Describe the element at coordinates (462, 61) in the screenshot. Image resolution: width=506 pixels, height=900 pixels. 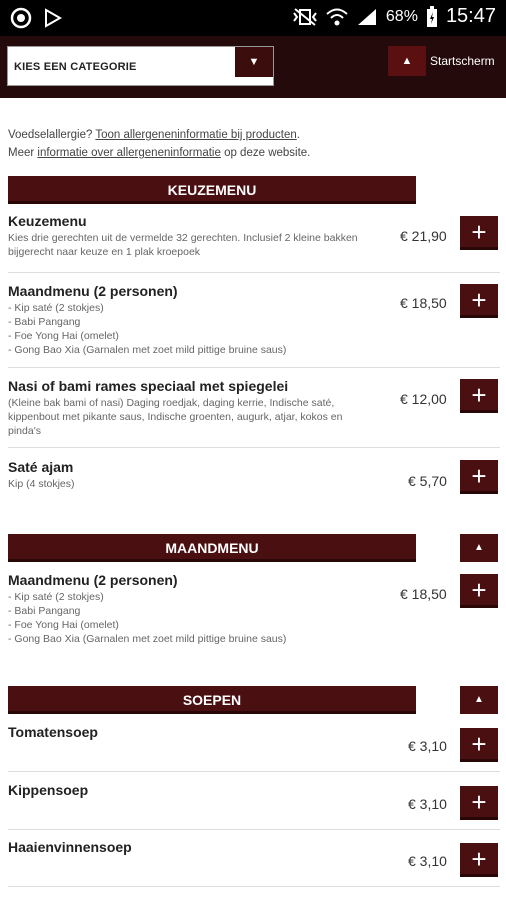
I see `home-button-label: Startscherm` at that location.